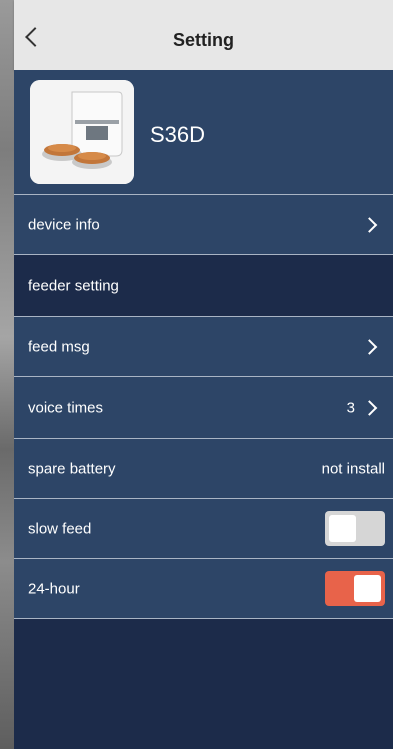 The height and width of the screenshot is (749, 393). Describe the element at coordinates (353, 468) in the screenshot. I see `spare-battery-status: not install` at that location.